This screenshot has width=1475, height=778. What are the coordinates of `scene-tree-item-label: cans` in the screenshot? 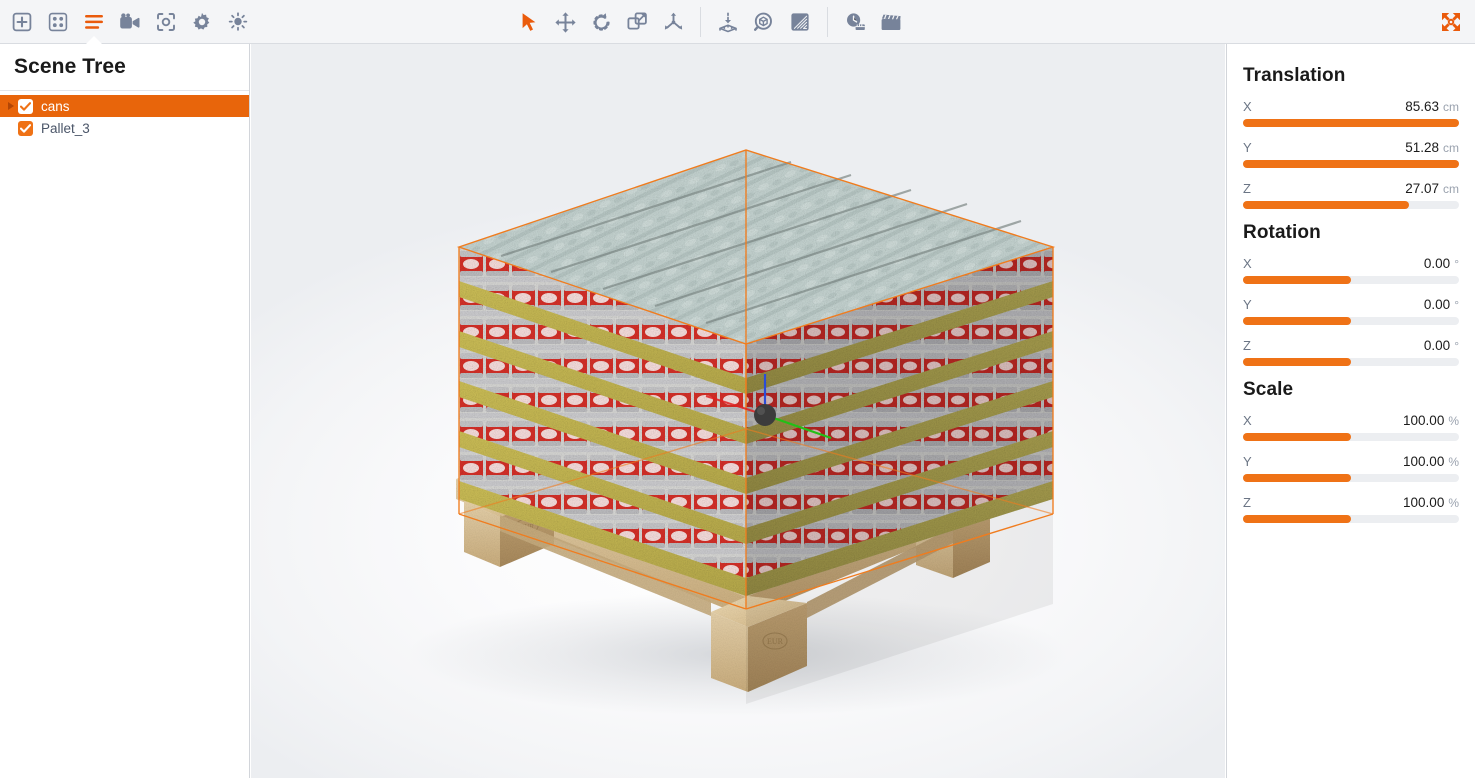 It's located at (55, 106).